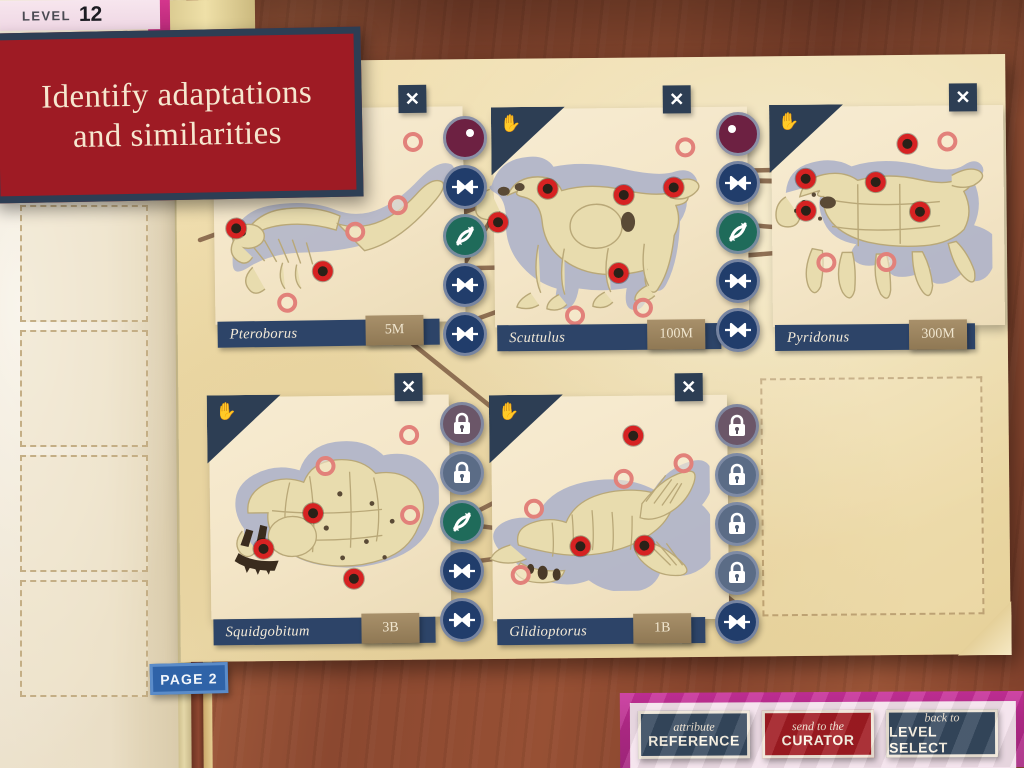  What do you see at coordinates (984, 628) in the screenshot?
I see `page-corner-fold` at bounding box center [984, 628].